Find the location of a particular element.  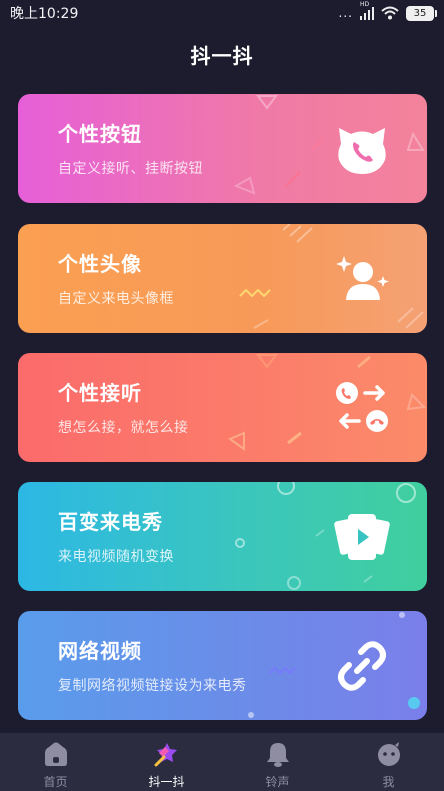

tab-label: 首页 is located at coordinates (55, 782).